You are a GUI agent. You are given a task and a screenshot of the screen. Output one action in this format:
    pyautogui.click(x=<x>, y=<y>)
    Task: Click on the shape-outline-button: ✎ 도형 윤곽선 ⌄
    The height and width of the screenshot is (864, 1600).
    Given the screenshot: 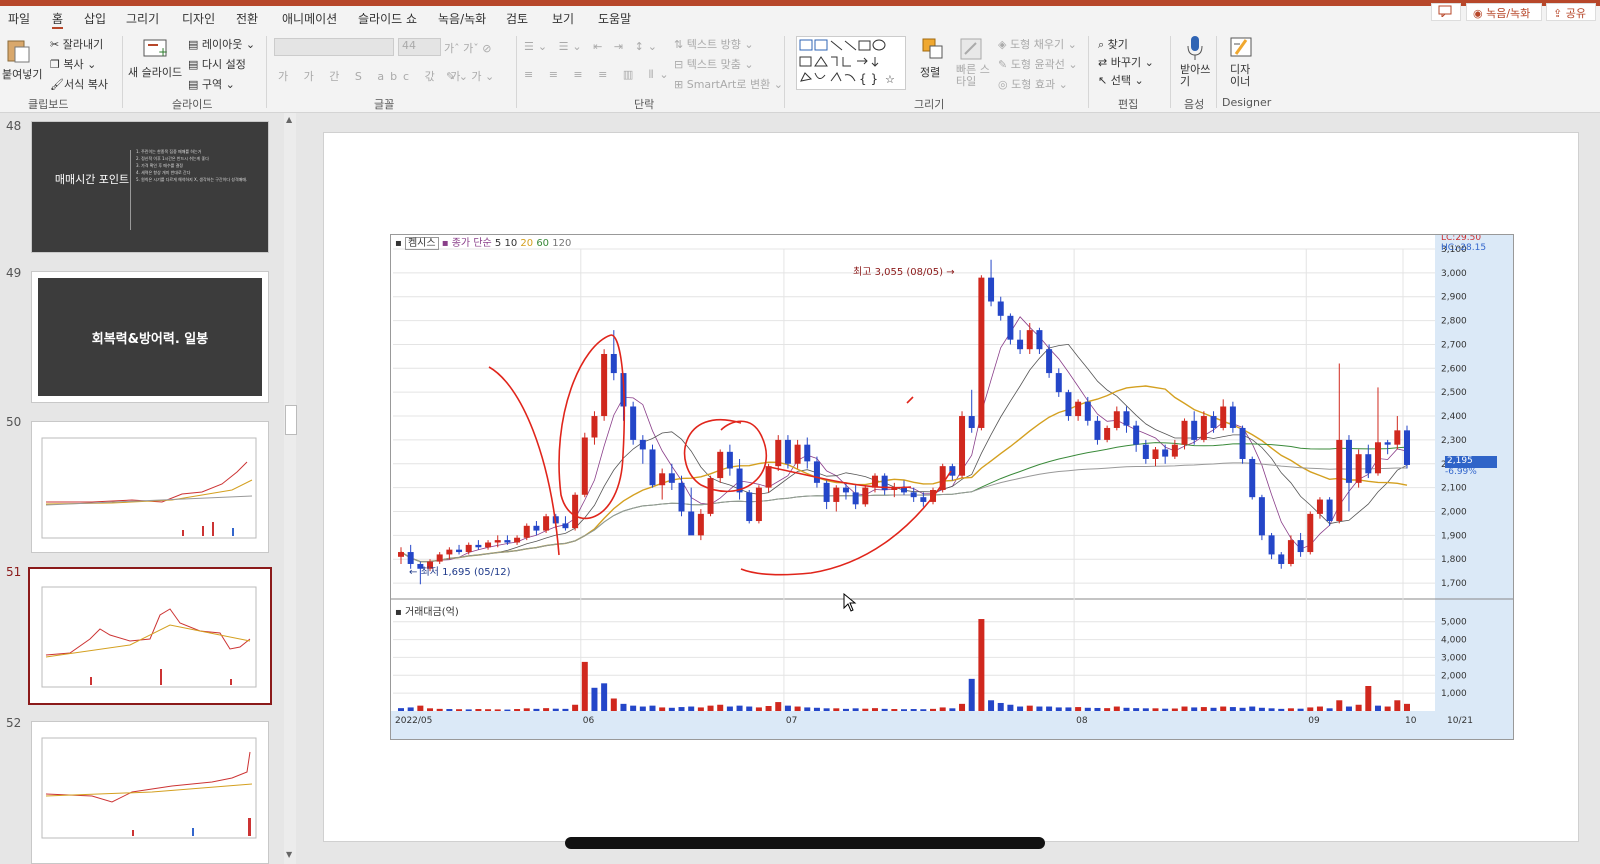 What is the action you would take?
    pyautogui.click(x=1038, y=64)
    